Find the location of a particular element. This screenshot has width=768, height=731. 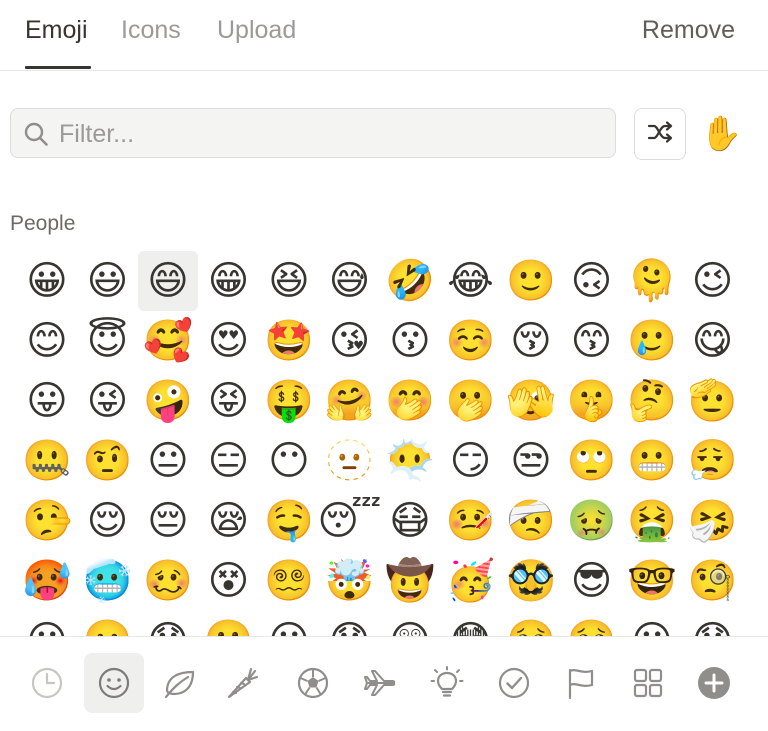

emoji-cell: 😕 is located at coordinates (47, 623).